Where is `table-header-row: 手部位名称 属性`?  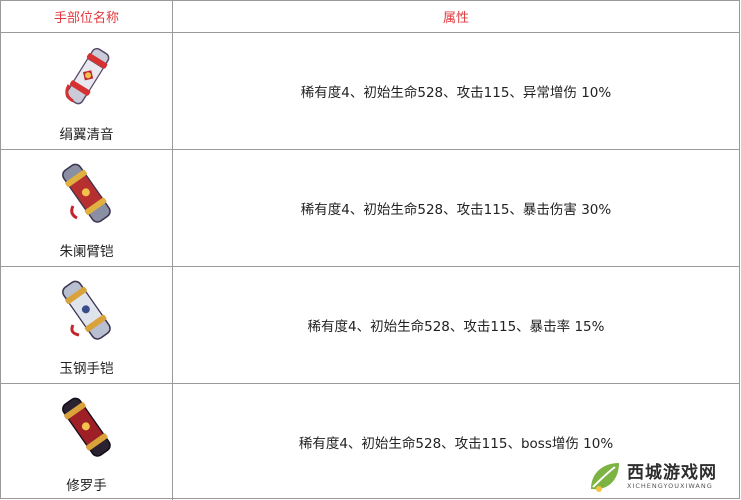 table-header-row: 手部位名称 属性 is located at coordinates (370, 17).